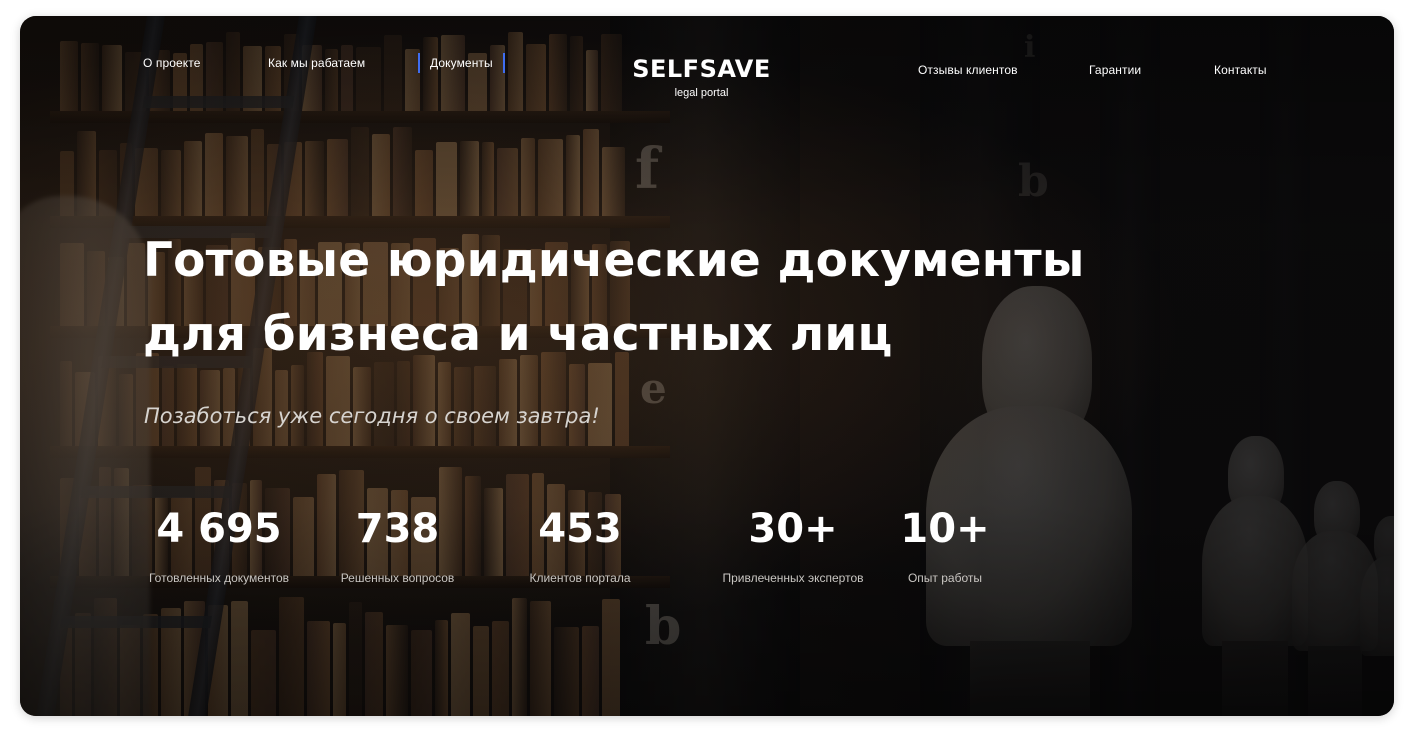 This screenshot has height=742, width=1414. Describe the element at coordinates (419, 63) in the screenshot. I see `nav-active-marker-left` at that location.